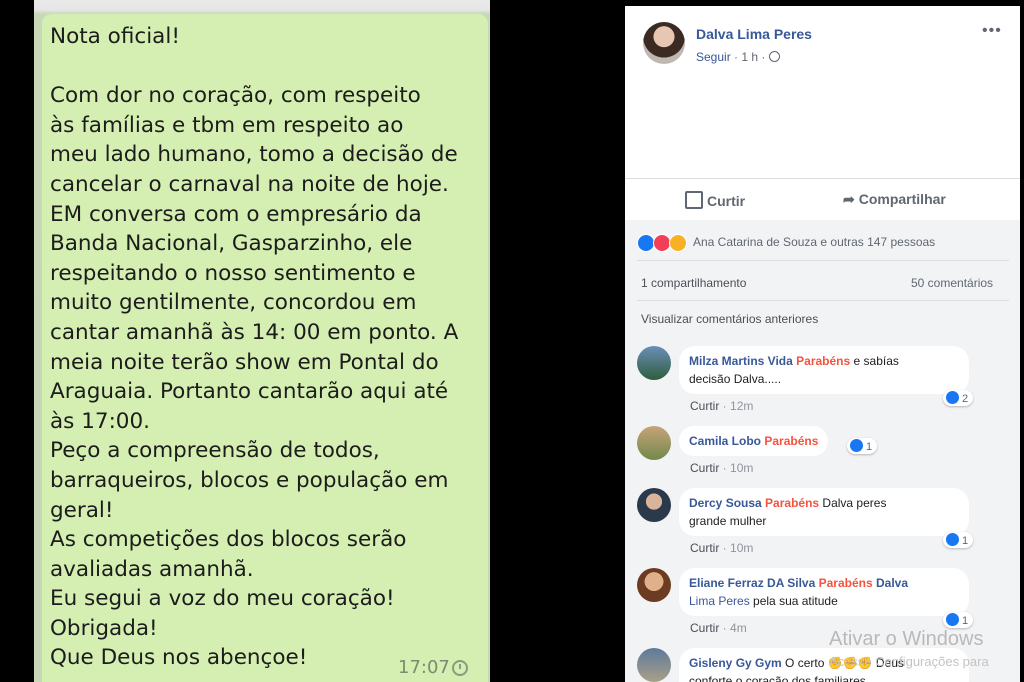  Describe the element at coordinates (726, 201) in the screenshot. I see `like-label: Curtir` at that location.